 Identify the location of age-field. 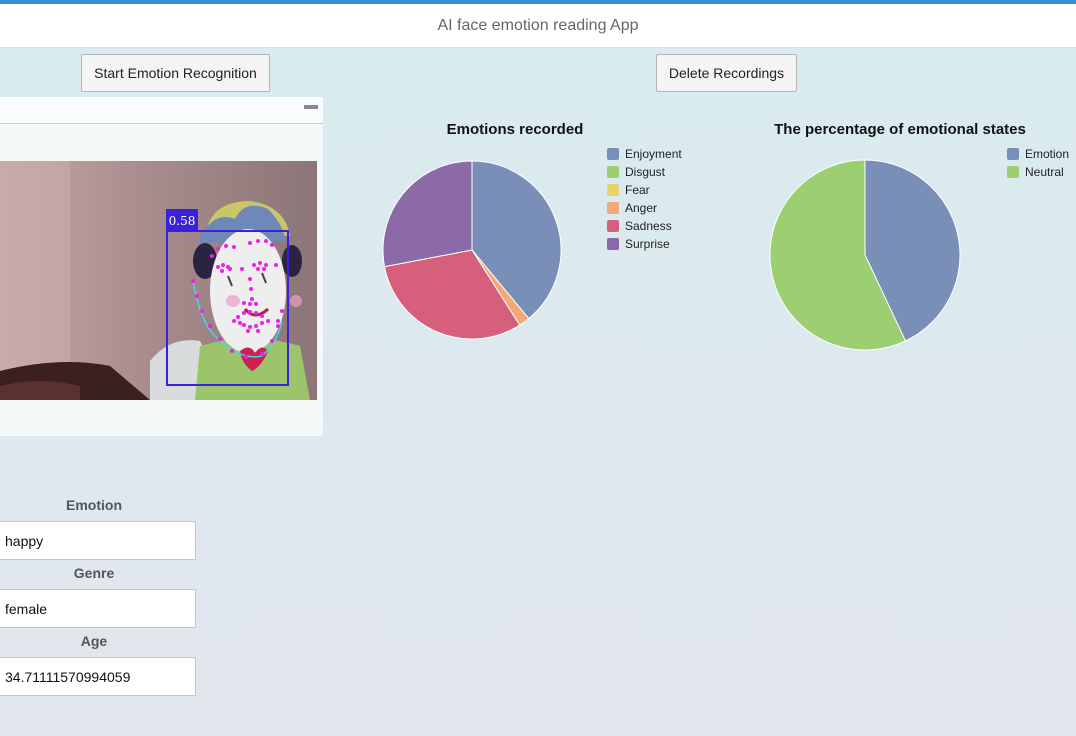
(98, 676).